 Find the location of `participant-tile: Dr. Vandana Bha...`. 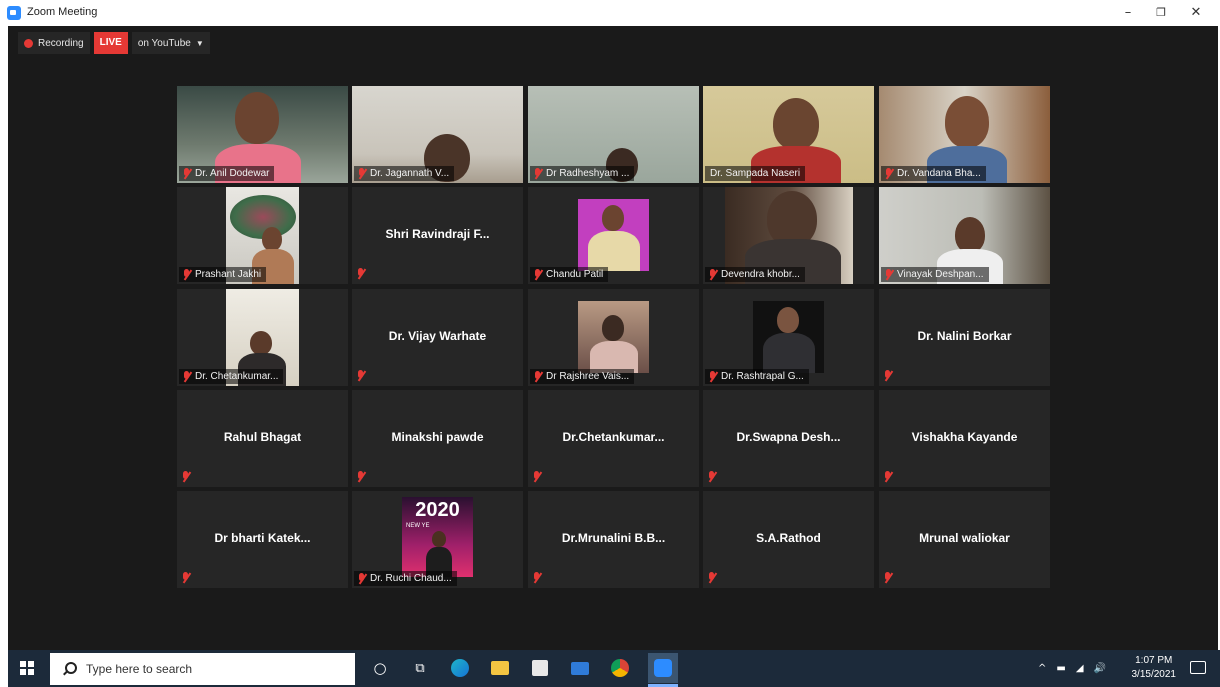

participant-tile: Dr. Vandana Bha... is located at coordinates (964, 134).